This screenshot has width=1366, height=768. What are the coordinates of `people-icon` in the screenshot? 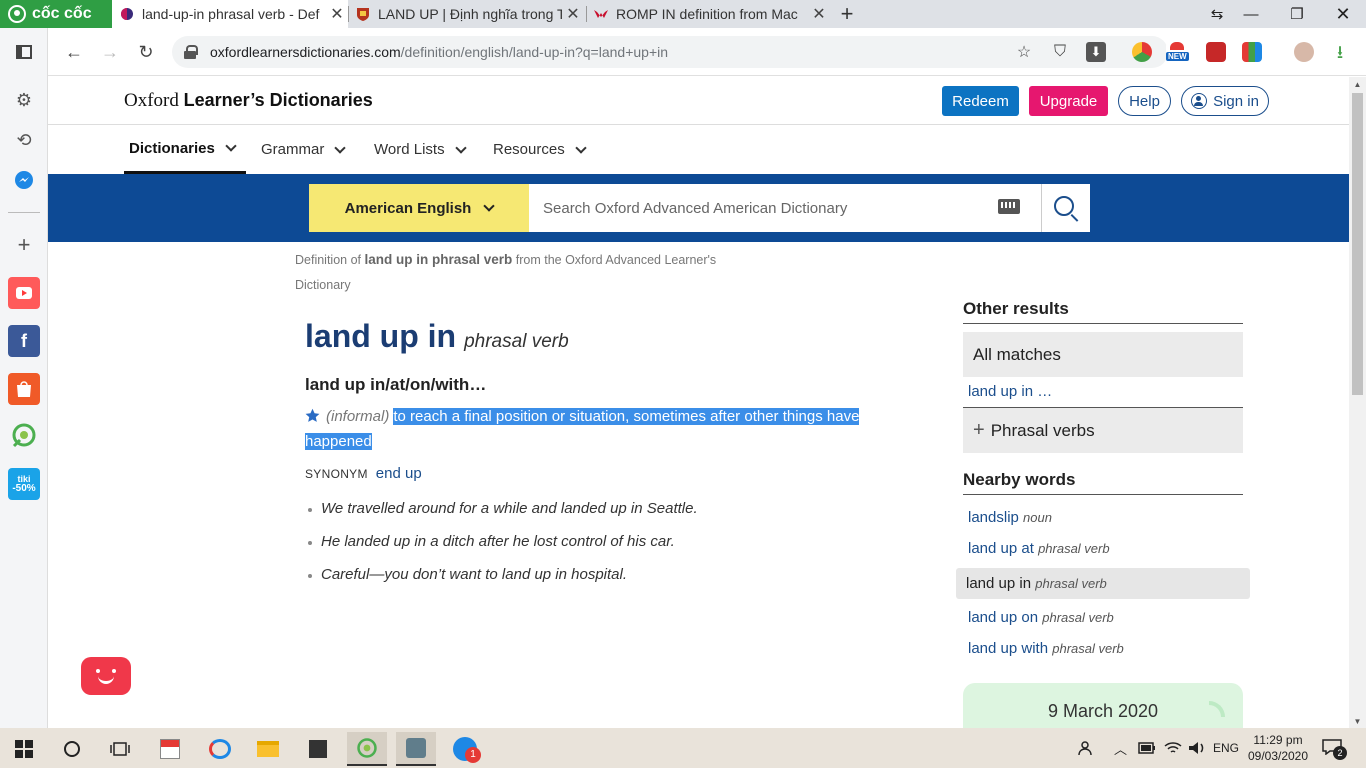 It's located at (1087, 748).